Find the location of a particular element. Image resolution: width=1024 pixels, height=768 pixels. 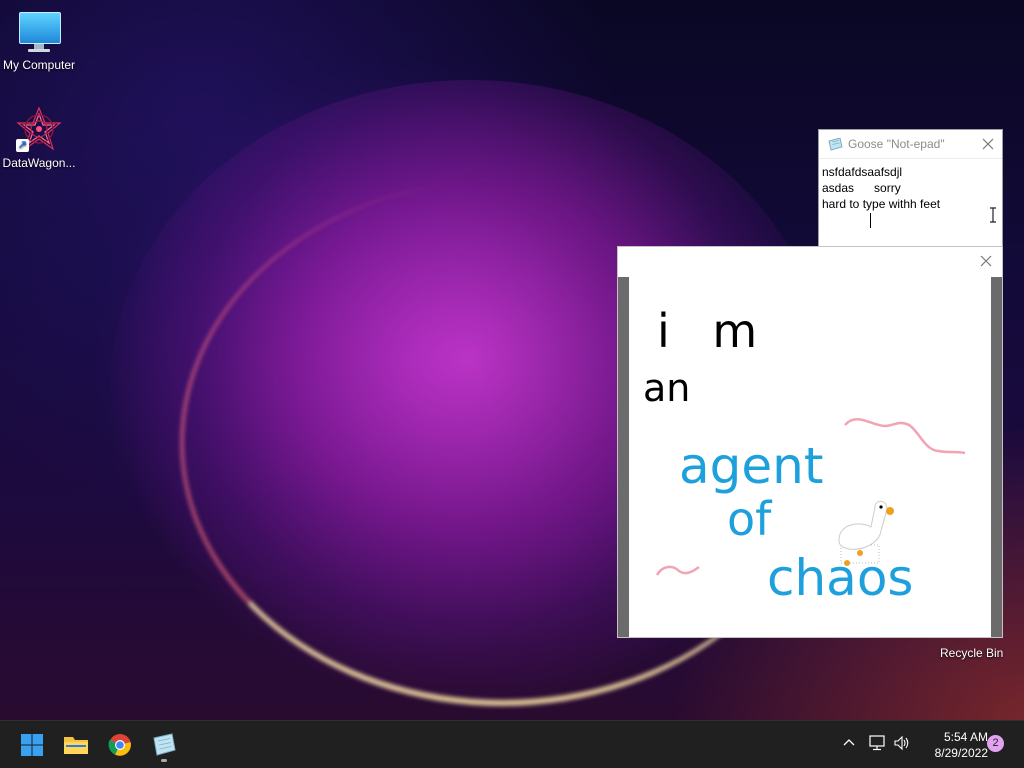

taskbar: 5:54 AM 8/29/2022 is located at coordinates (512, 744).